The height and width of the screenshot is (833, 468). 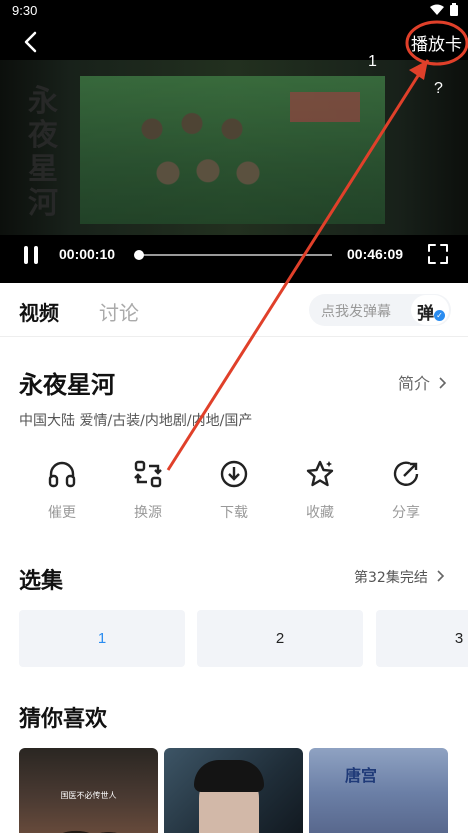 I want to click on current-time: 00:00:10, so click(x=87, y=254).